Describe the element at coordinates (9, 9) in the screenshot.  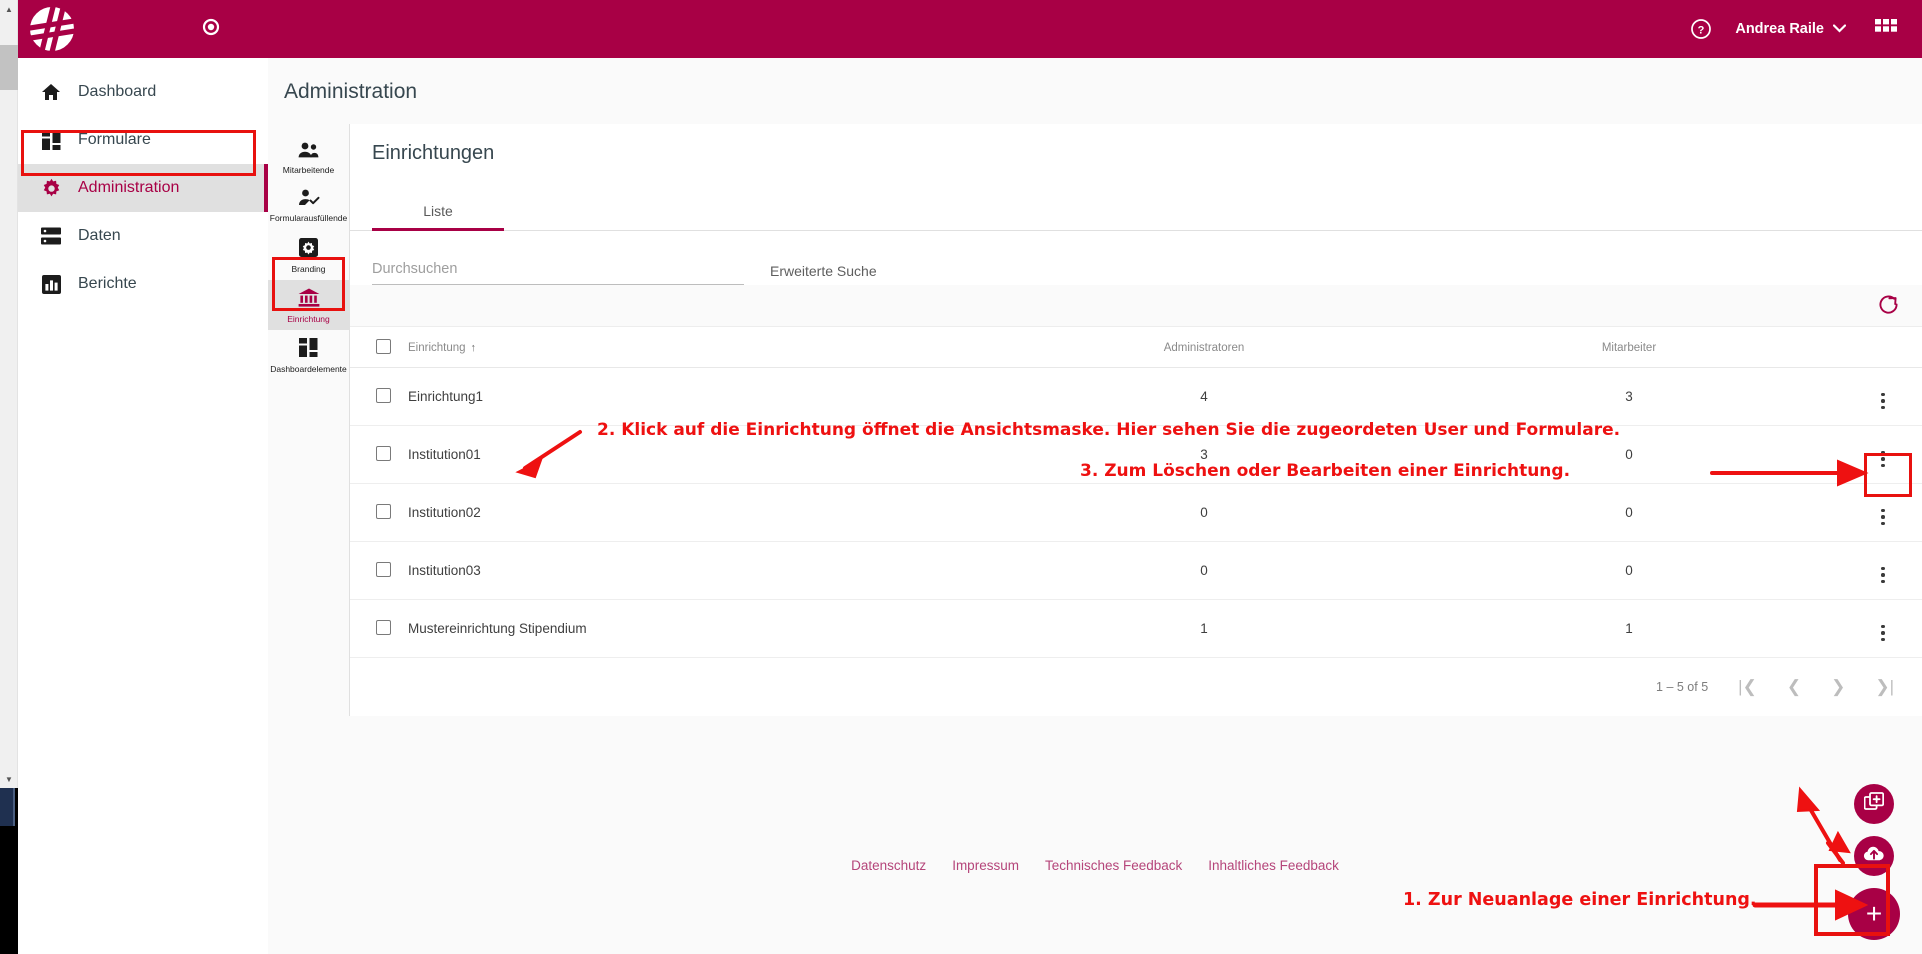
I see `scrollbar-up-arrow: ▲` at that location.